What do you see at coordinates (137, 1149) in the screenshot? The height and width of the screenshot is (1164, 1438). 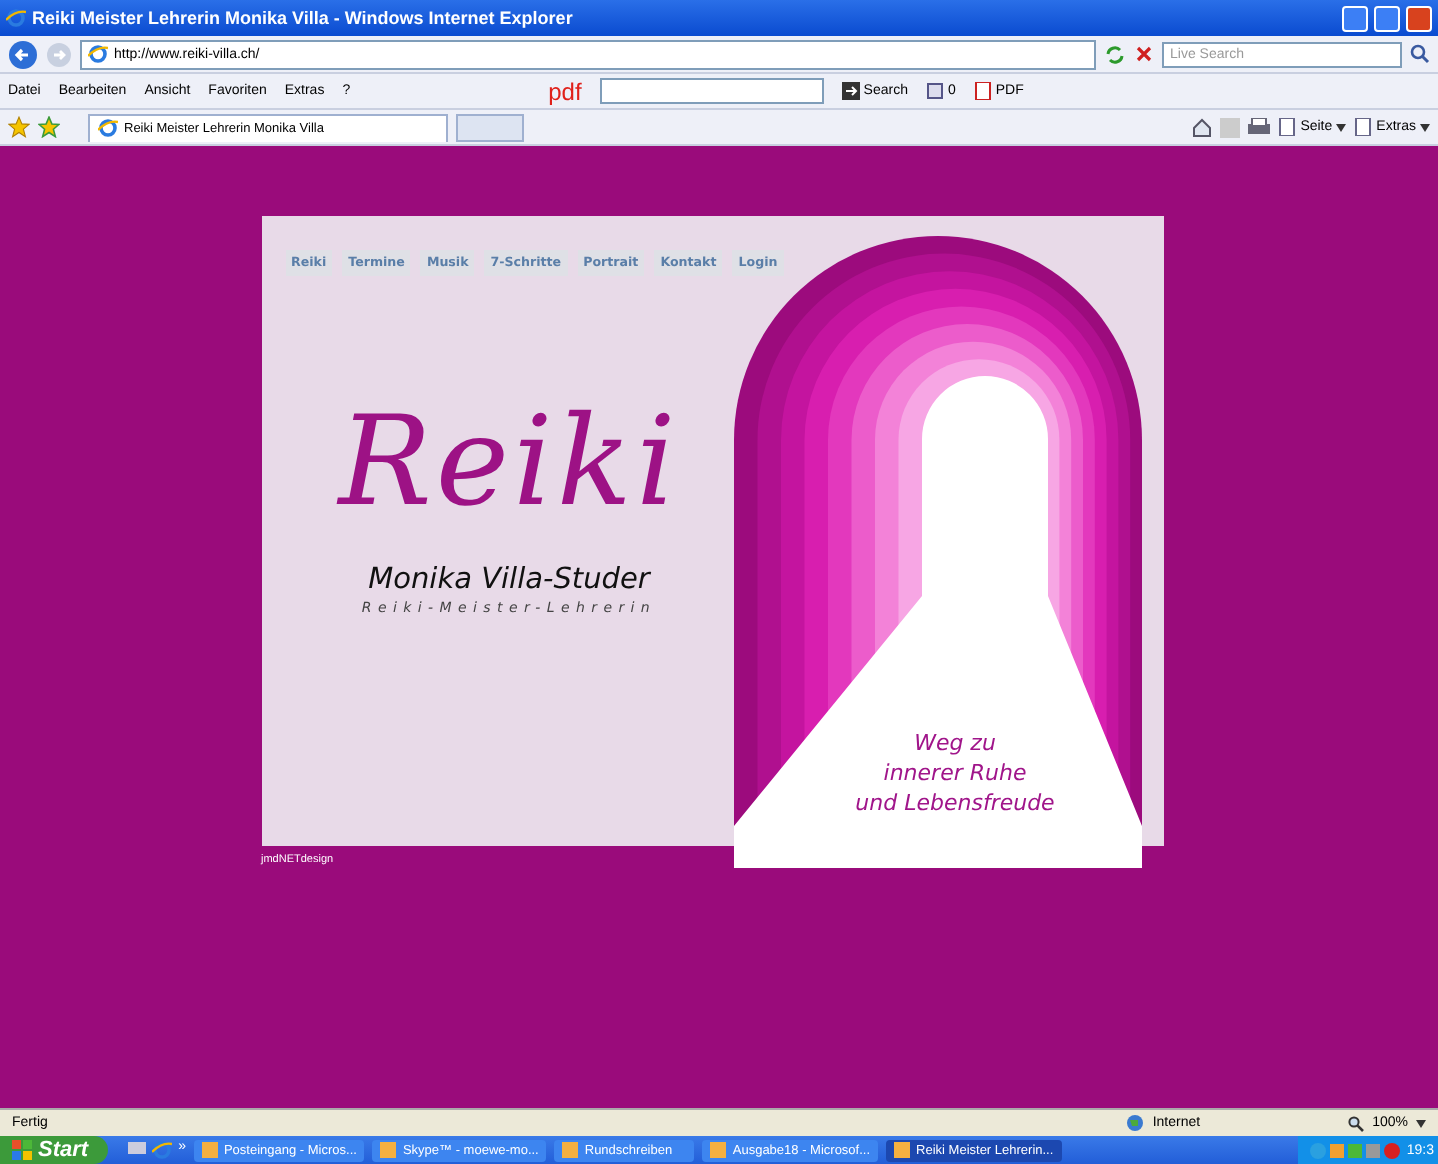 I see `desktop-icon` at bounding box center [137, 1149].